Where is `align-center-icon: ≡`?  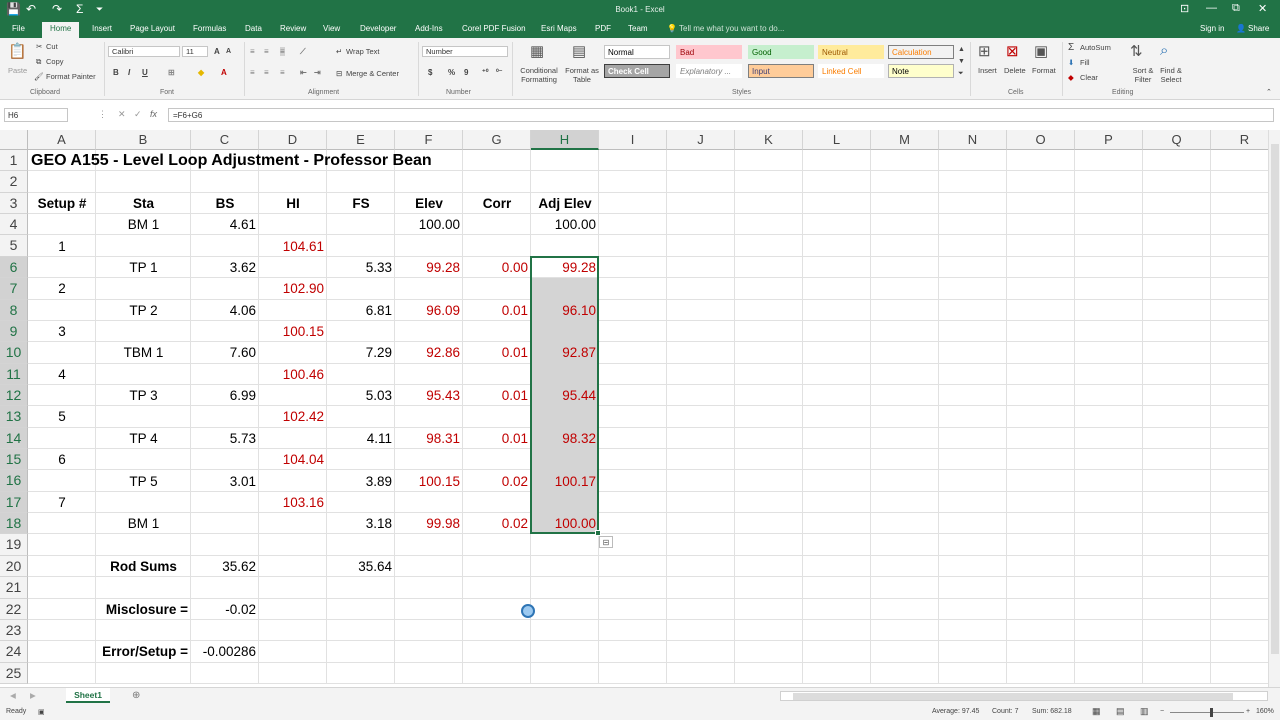
align-center-icon: ≡ is located at coordinates (266, 72).